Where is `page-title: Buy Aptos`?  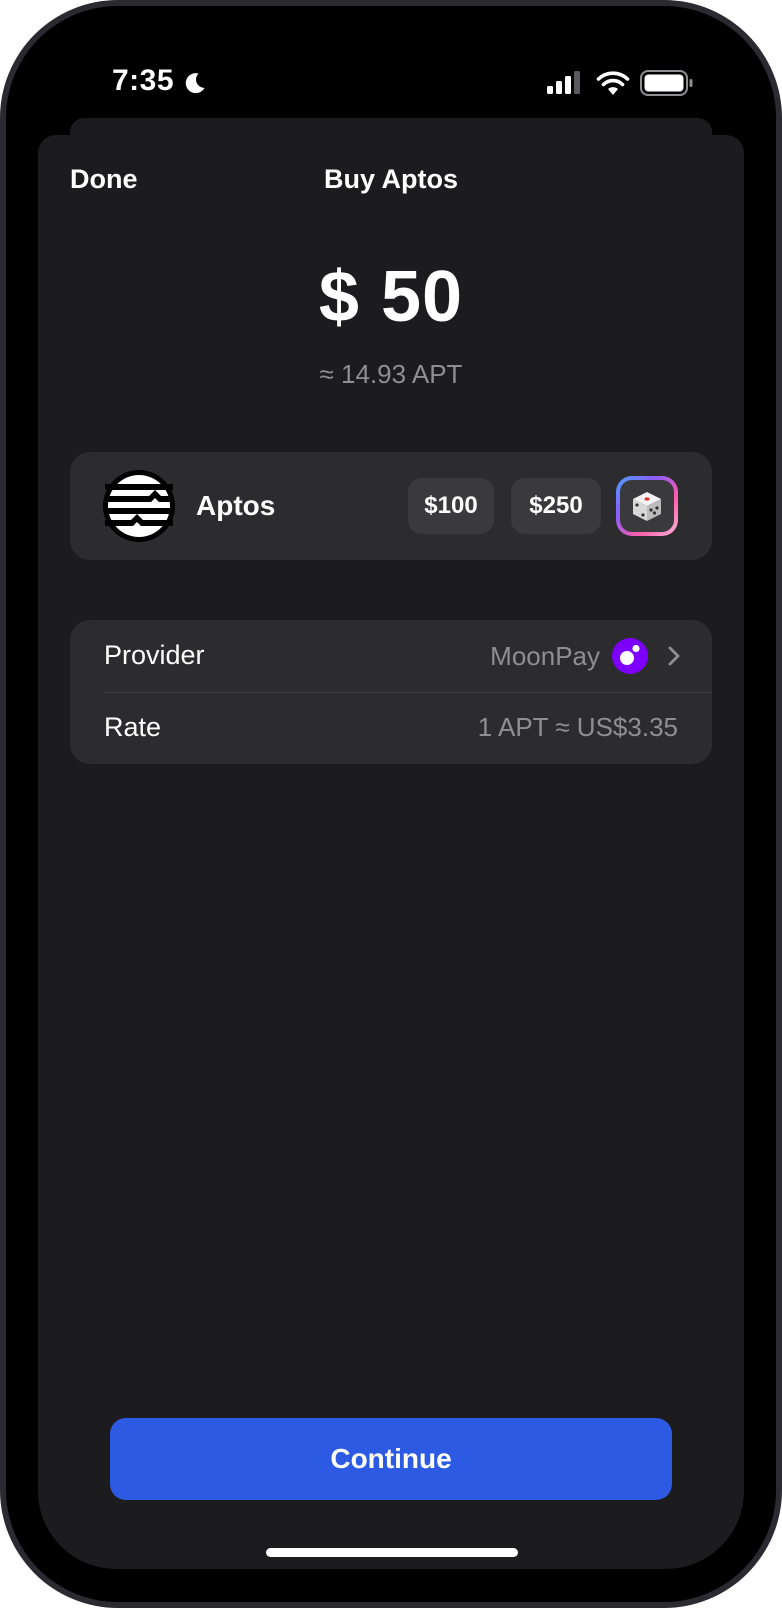
page-title: Buy Aptos is located at coordinates (391, 179).